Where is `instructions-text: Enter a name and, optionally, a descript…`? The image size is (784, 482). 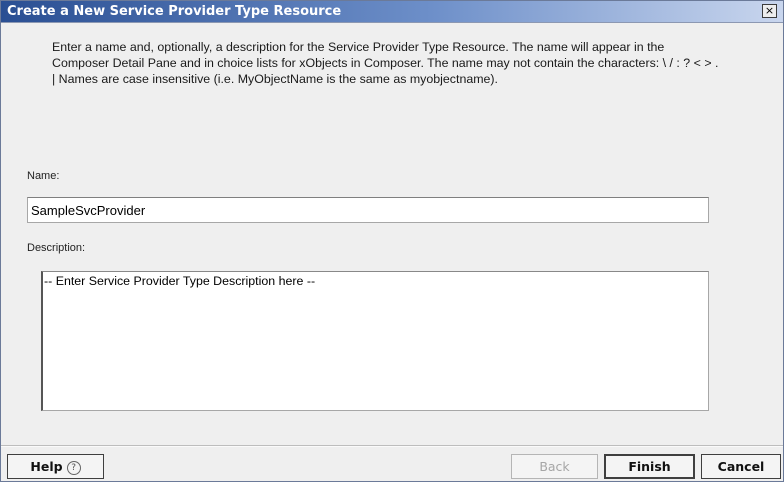
instructions-text: Enter a name and, optionally, a descript… is located at coordinates (387, 63).